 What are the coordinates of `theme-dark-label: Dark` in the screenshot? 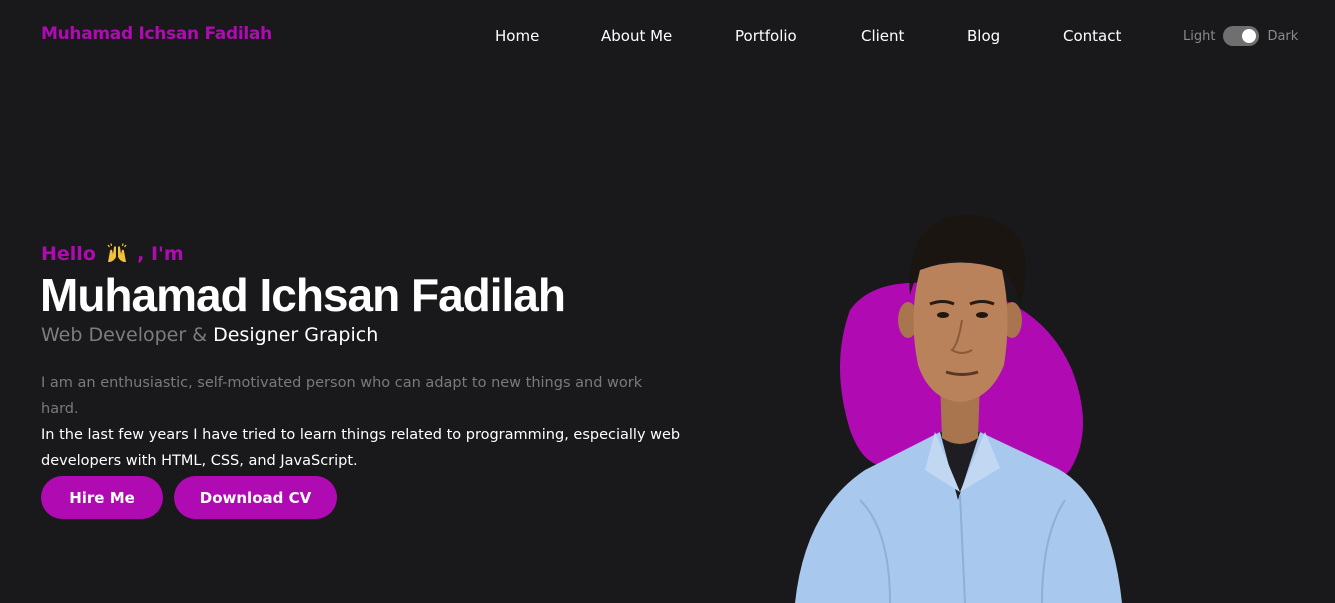 It's located at (1283, 36).